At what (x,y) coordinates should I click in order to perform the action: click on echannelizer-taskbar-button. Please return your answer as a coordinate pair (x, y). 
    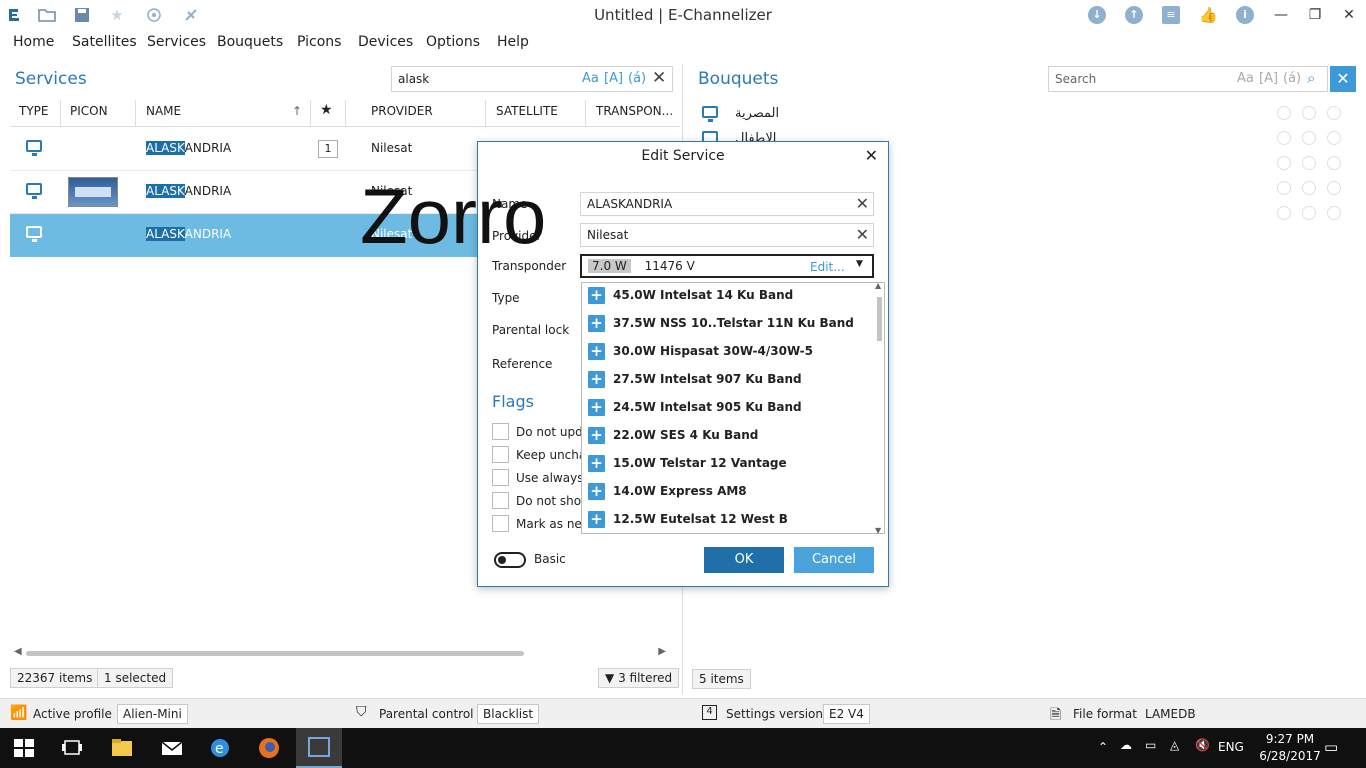
    Looking at the image, I should click on (319, 748).